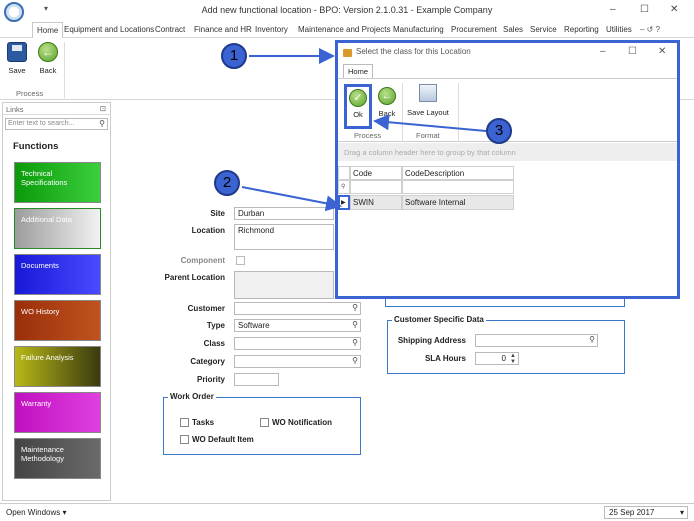 The height and width of the screenshot is (521, 694). Describe the element at coordinates (227, 183) in the screenshot. I see `callout-2: 2` at that location.